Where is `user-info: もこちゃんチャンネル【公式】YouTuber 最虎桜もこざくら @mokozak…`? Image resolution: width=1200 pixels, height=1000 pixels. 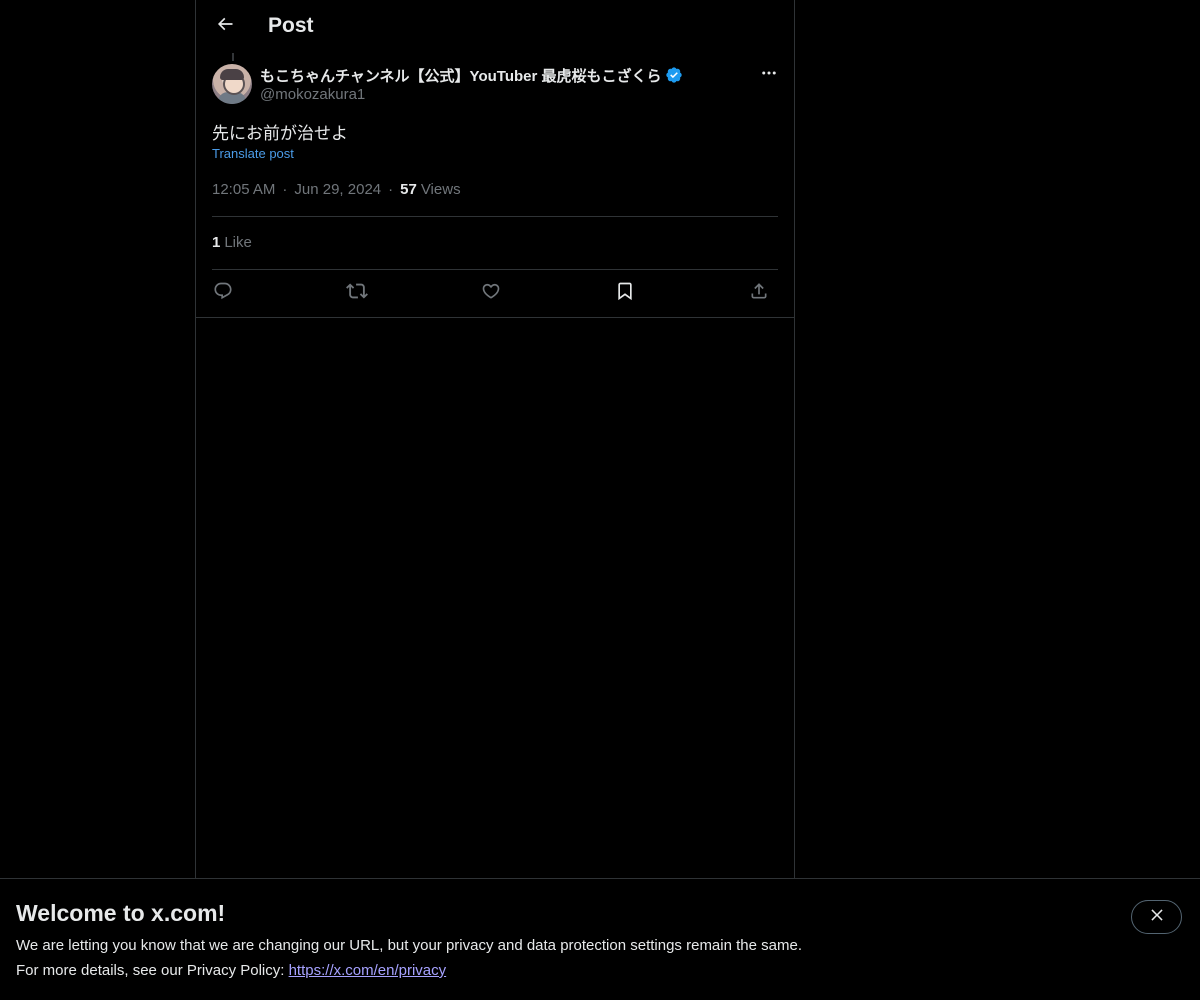 user-info: もこちゃんチャンネル【公式】YouTuber 最虎桜もこざくら @mokozak… is located at coordinates (471, 83).